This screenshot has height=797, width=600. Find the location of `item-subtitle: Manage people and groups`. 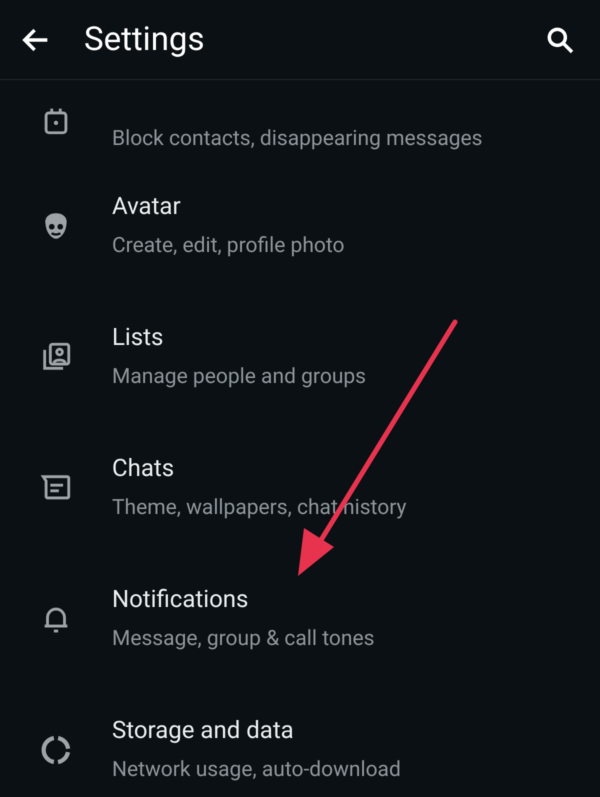

item-subtitle: Manage people and groups is located at coordinates (239, 377).